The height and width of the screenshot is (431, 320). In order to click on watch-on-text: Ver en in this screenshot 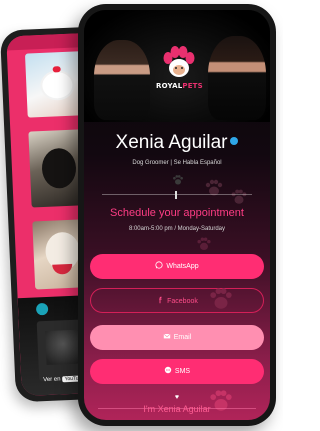, I will do `click(52, 380)`.